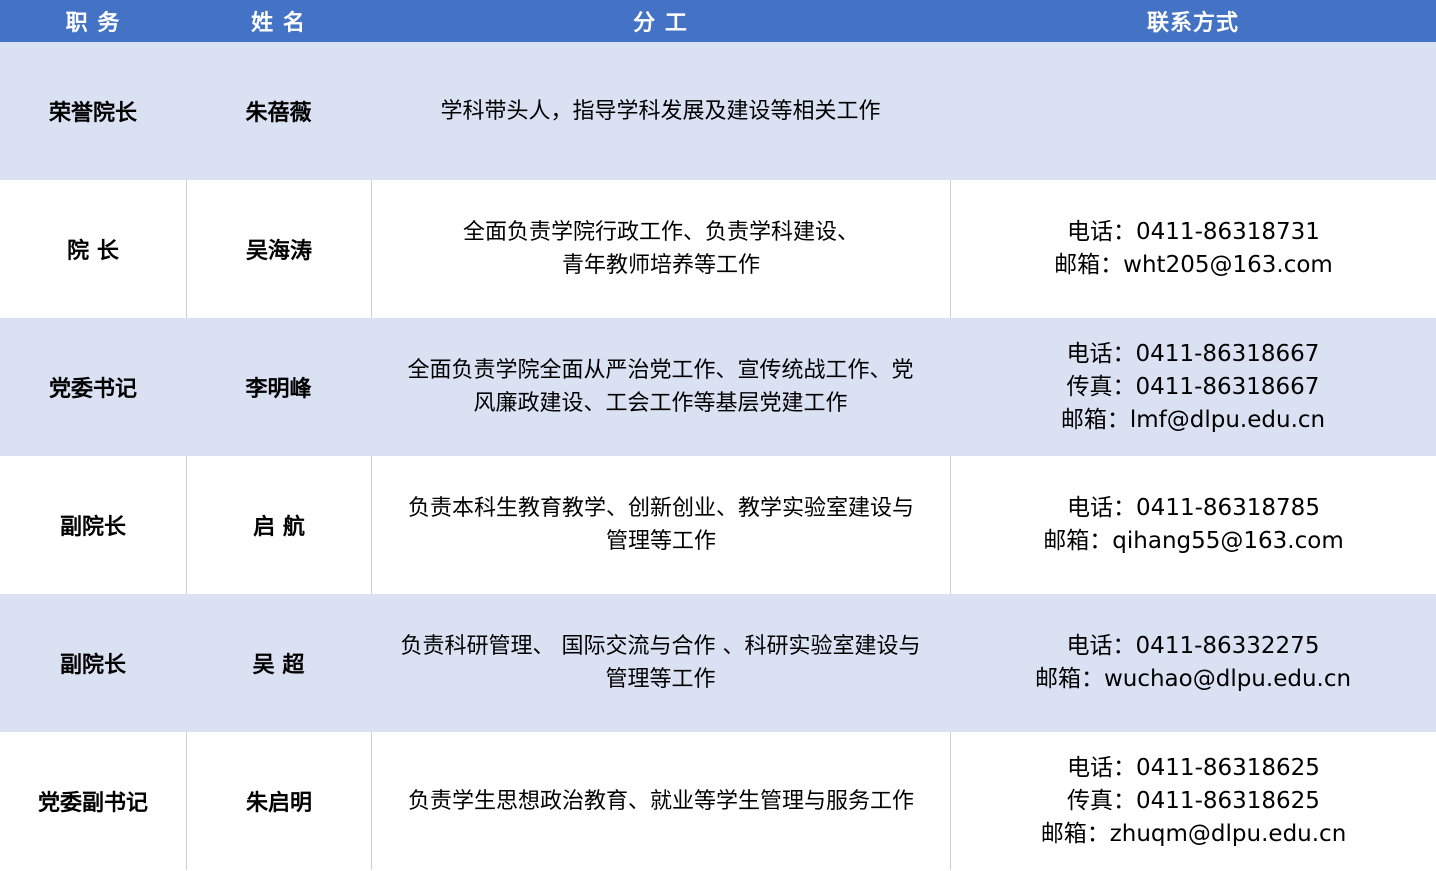 The width and height of the screenshot is (1436, 871). I want to click on cell-name: 吴 超, so click(278, 665).